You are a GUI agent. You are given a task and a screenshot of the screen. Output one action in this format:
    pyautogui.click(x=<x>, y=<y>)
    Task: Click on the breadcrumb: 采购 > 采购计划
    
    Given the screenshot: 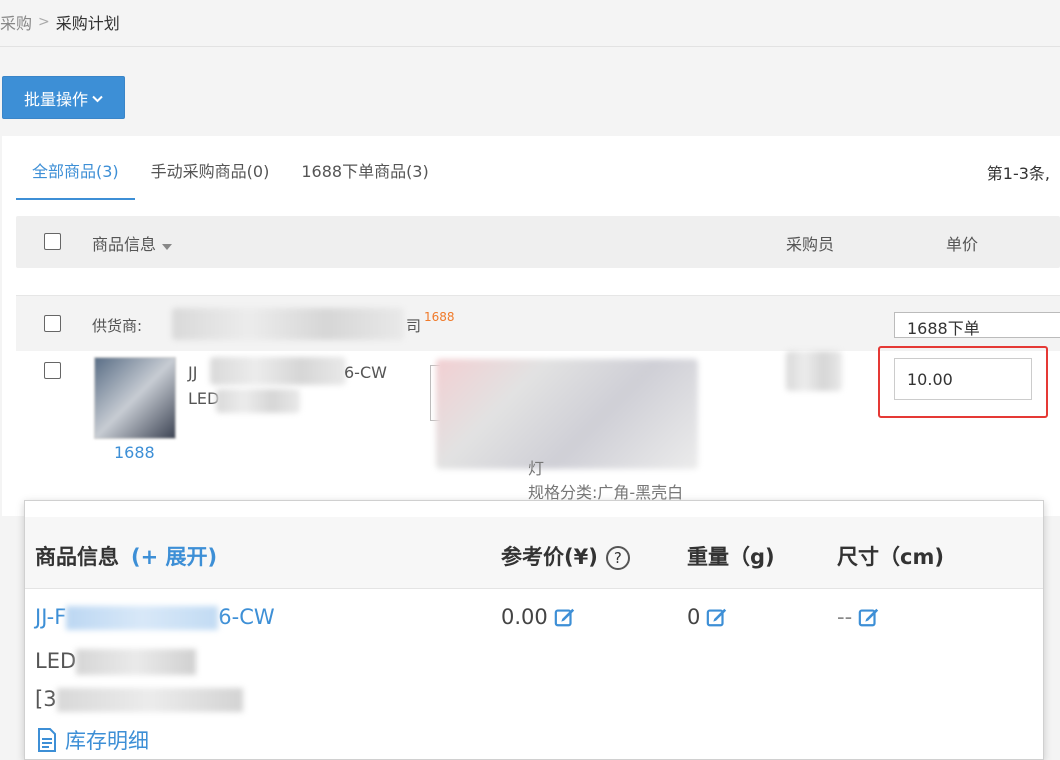 What is the action you would take?
    pyautogui.click(x=60, y=22)
    